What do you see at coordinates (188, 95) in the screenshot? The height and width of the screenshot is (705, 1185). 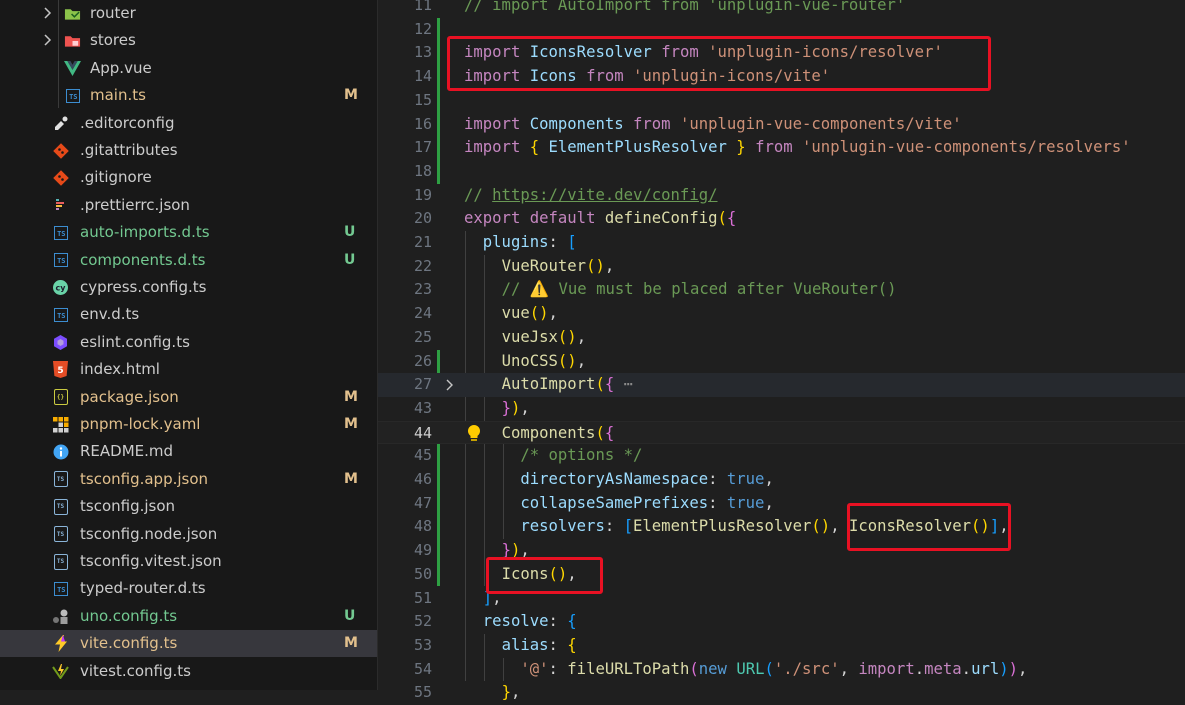 I see `file-item: TS main.ts M` at bounding box center [188, 95].